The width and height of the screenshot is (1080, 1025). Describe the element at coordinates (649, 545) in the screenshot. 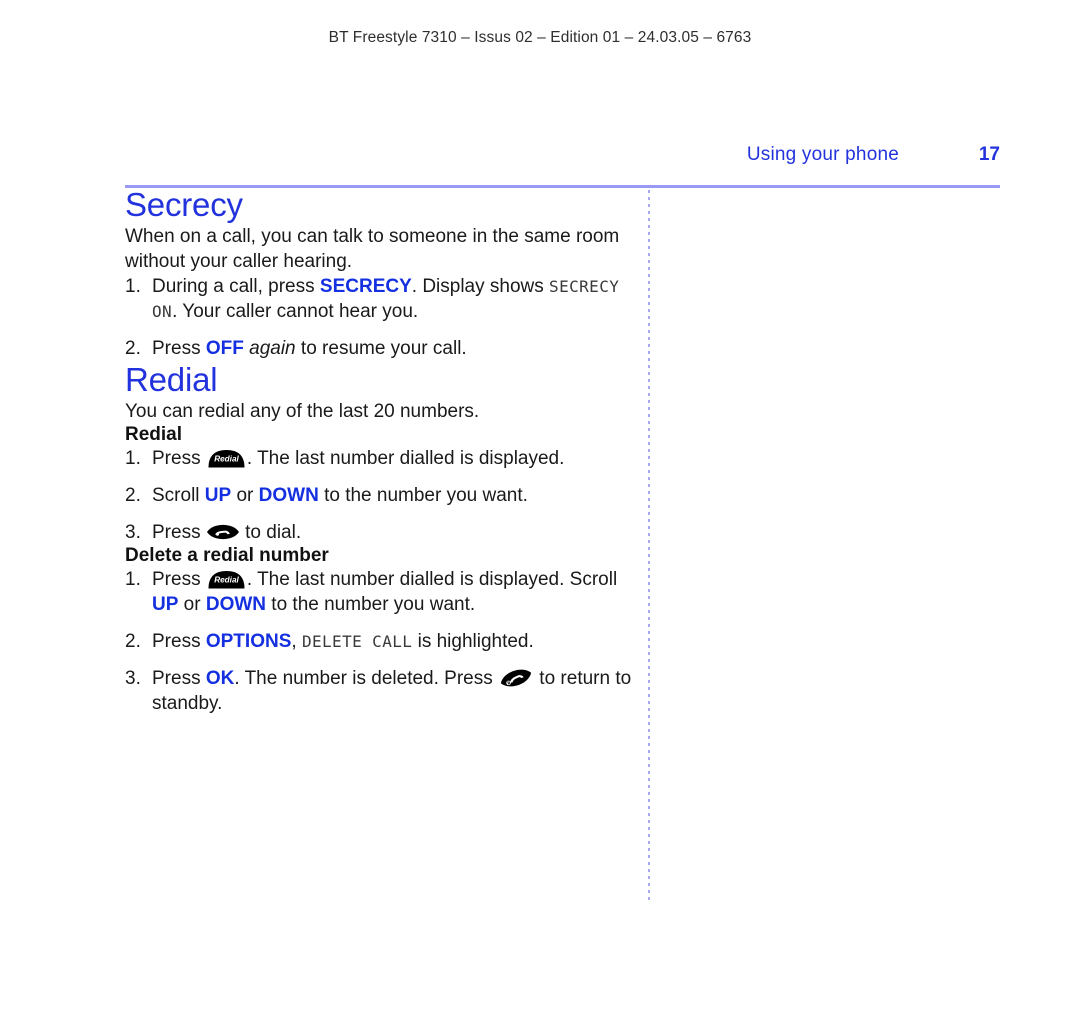

I see `column-divider` at that location.